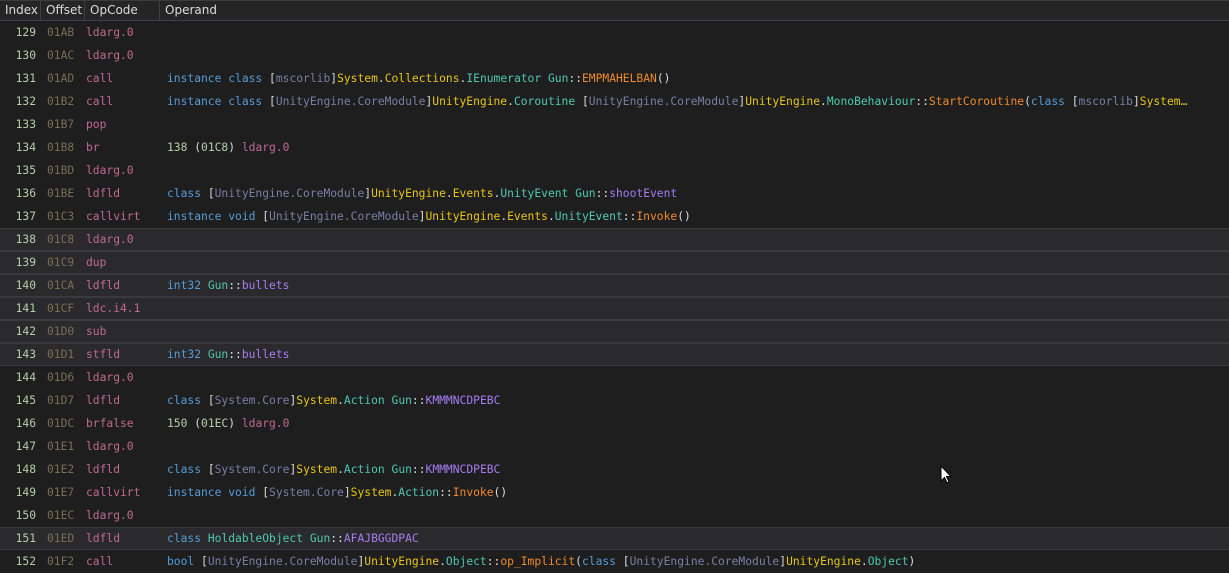 The image size is (1229, 573). What do you see at coordinates (614, 377) in the screenshot?
I see `instruction-row: 144 01D6 ldarg.0` at bounding box center [614, 377].